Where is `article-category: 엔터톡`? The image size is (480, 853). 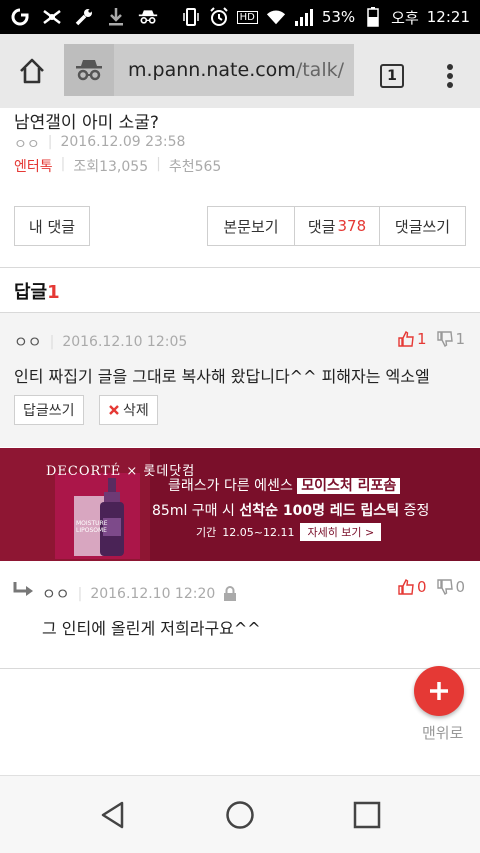
article-category: 엔터톡 is located at coordinates (33, 166).